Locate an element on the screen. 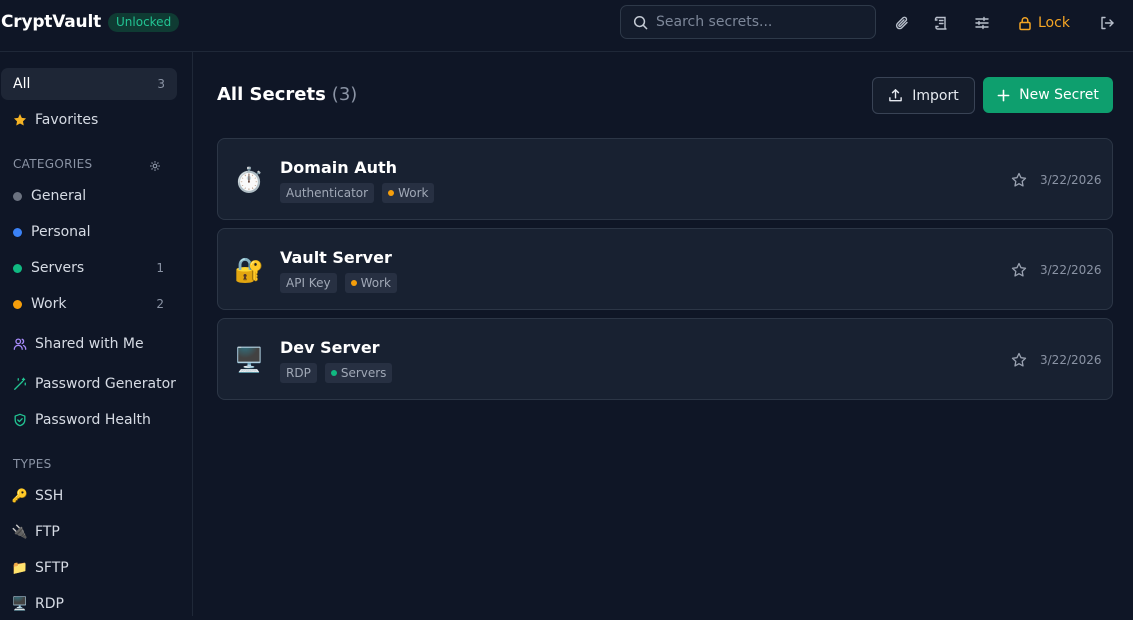 The width and height of the screenshot is (1133, 620). desktop-computer-icon: 🖥️ is located at coordinates (249, 360).